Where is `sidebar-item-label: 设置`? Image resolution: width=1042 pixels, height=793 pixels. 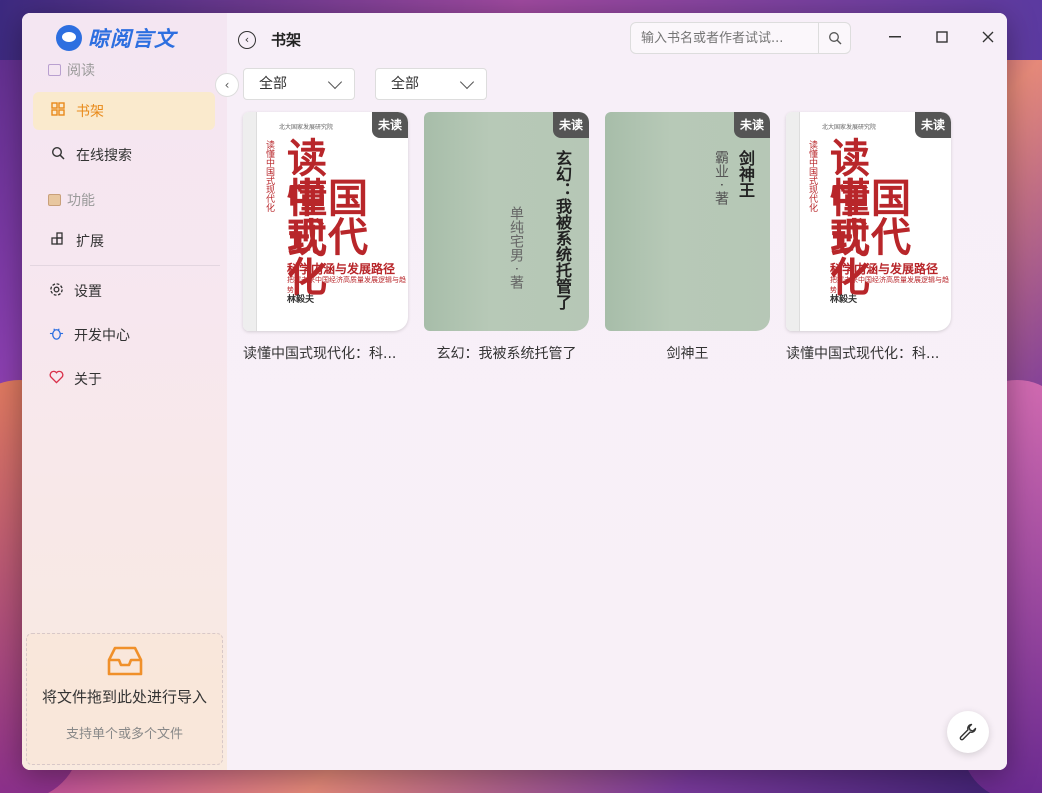 sidebar-item-label: 设置 is located at coordinates (88, 292).